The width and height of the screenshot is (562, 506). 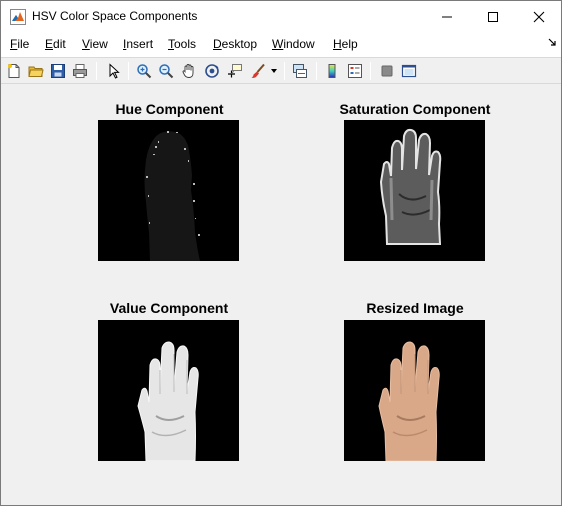 I want to click on pan-button, so click(x=189, y=71).